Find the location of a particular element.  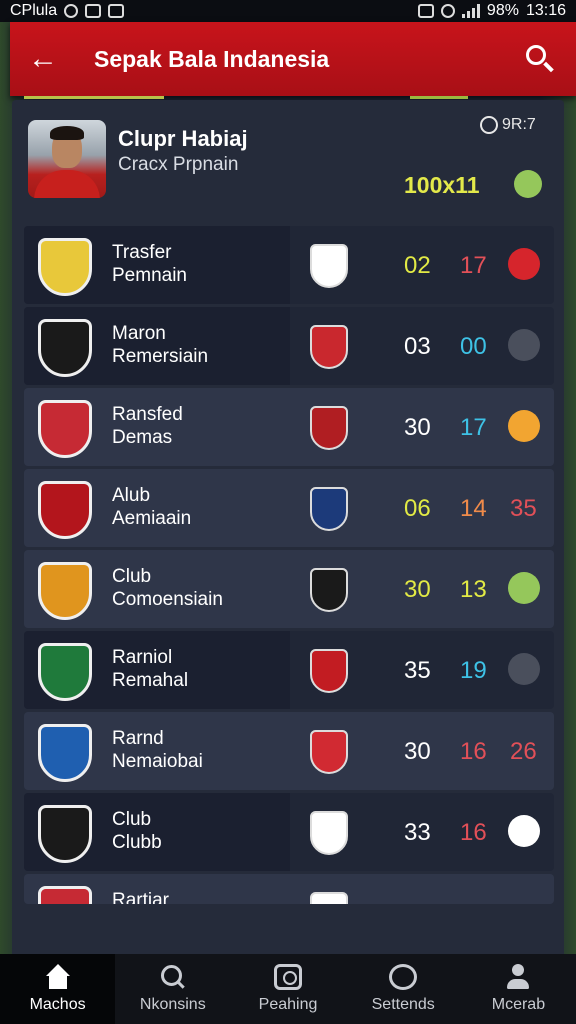

arrow-left-icon: ← is located at coordinates (44, 59).